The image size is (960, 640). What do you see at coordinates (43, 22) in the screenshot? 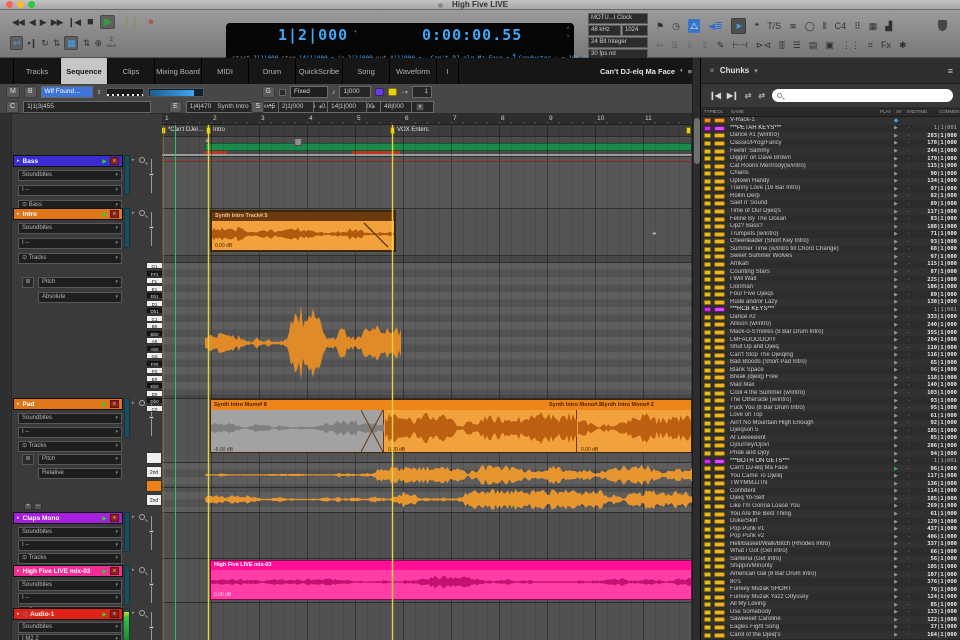
I see `step-forward-icon: ▶` at bounding box center [43, 22].